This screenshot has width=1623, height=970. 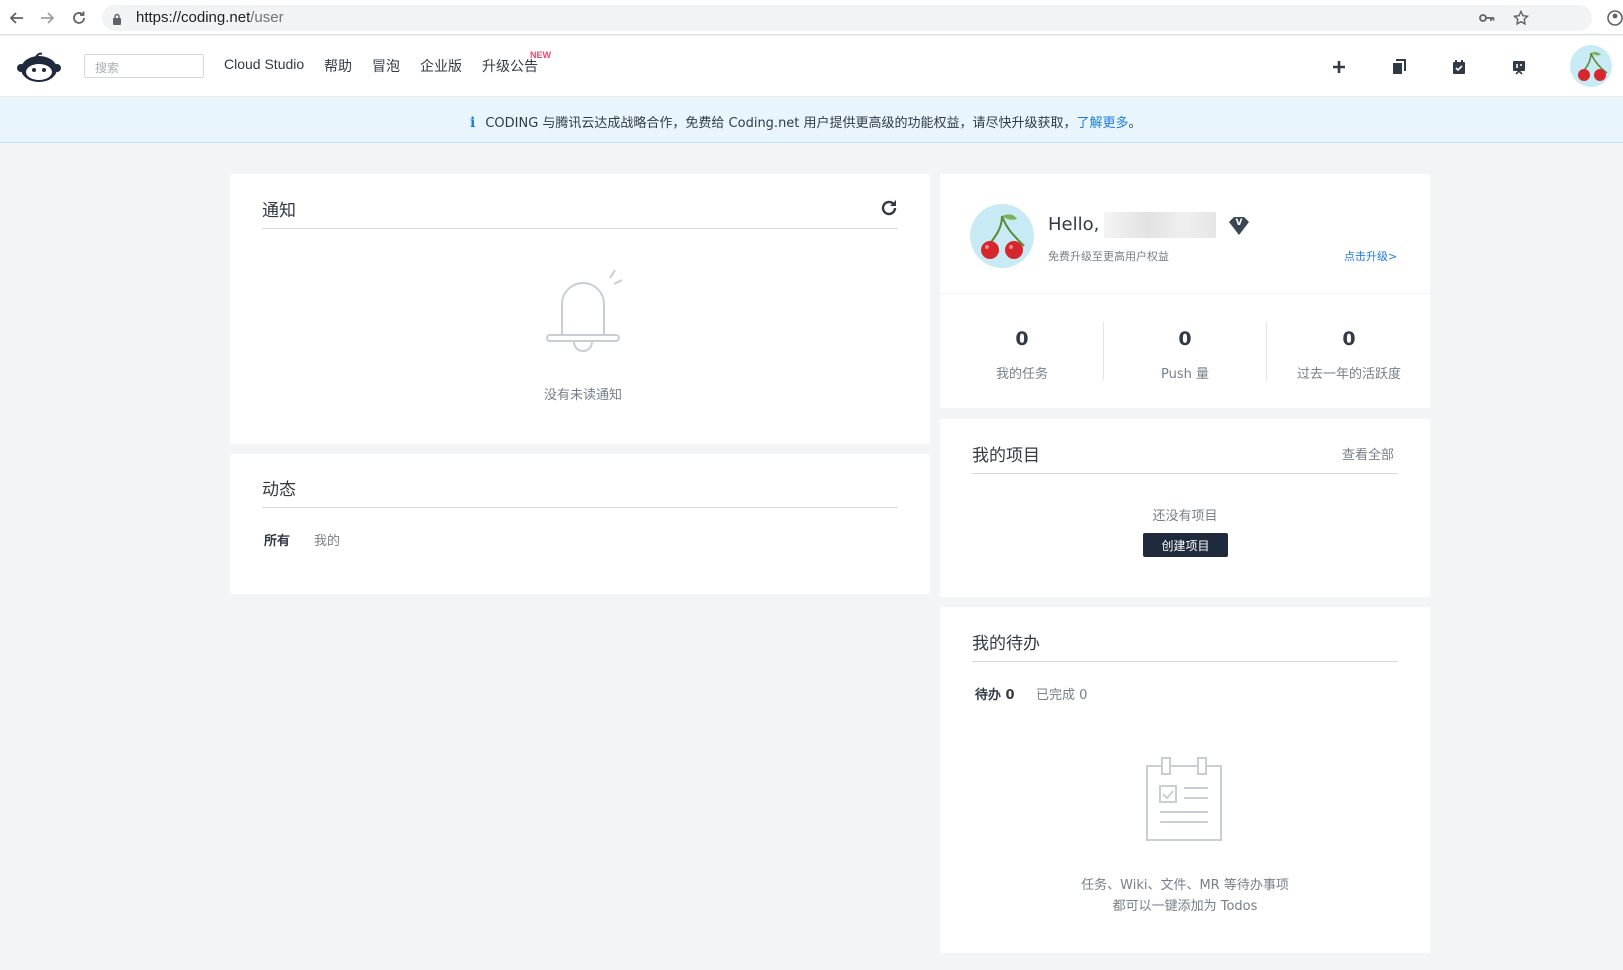 What do you see at coordinates (1103, 123) in the screenshot?
I see `learn-more-link: 了解更多` at bounding box center [1103, 123].